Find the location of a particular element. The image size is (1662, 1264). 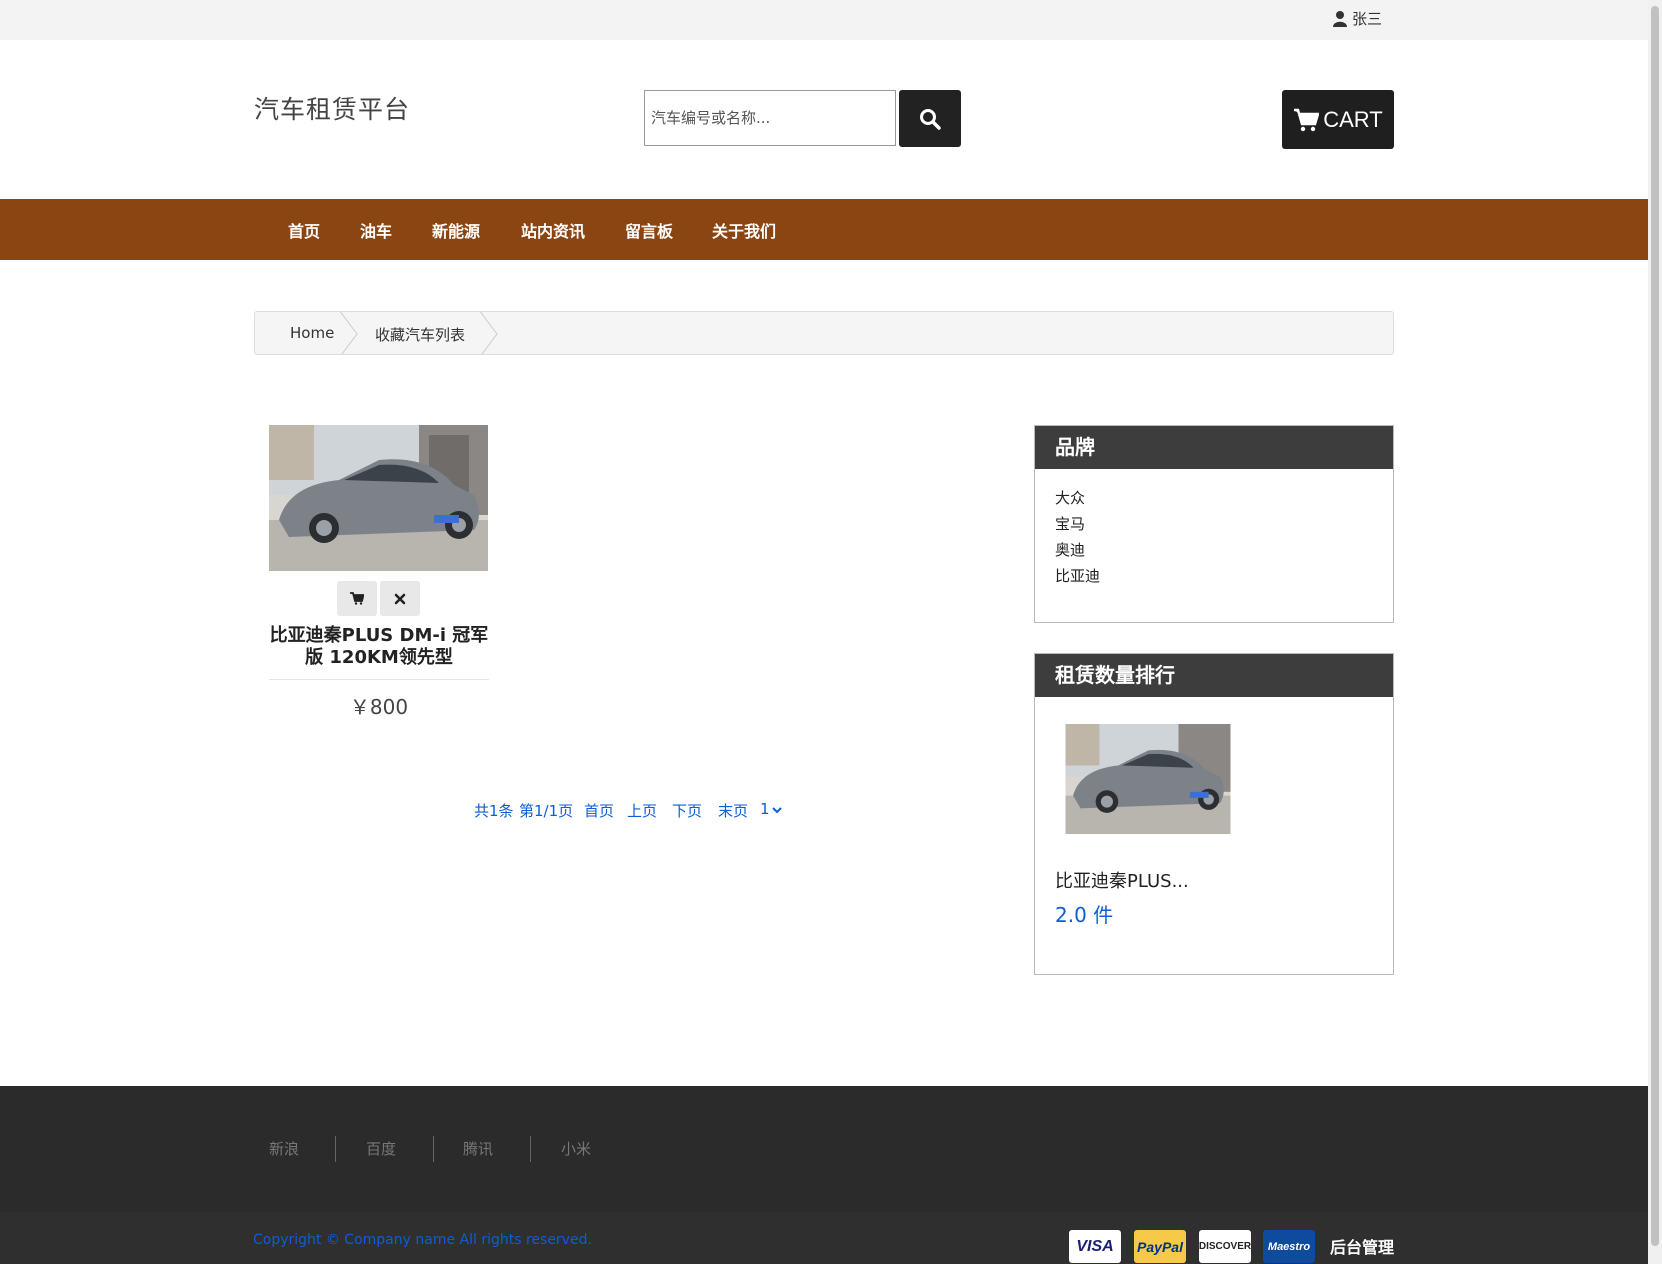

pagination-prev: 上页 is located at coordinates (642, 810).